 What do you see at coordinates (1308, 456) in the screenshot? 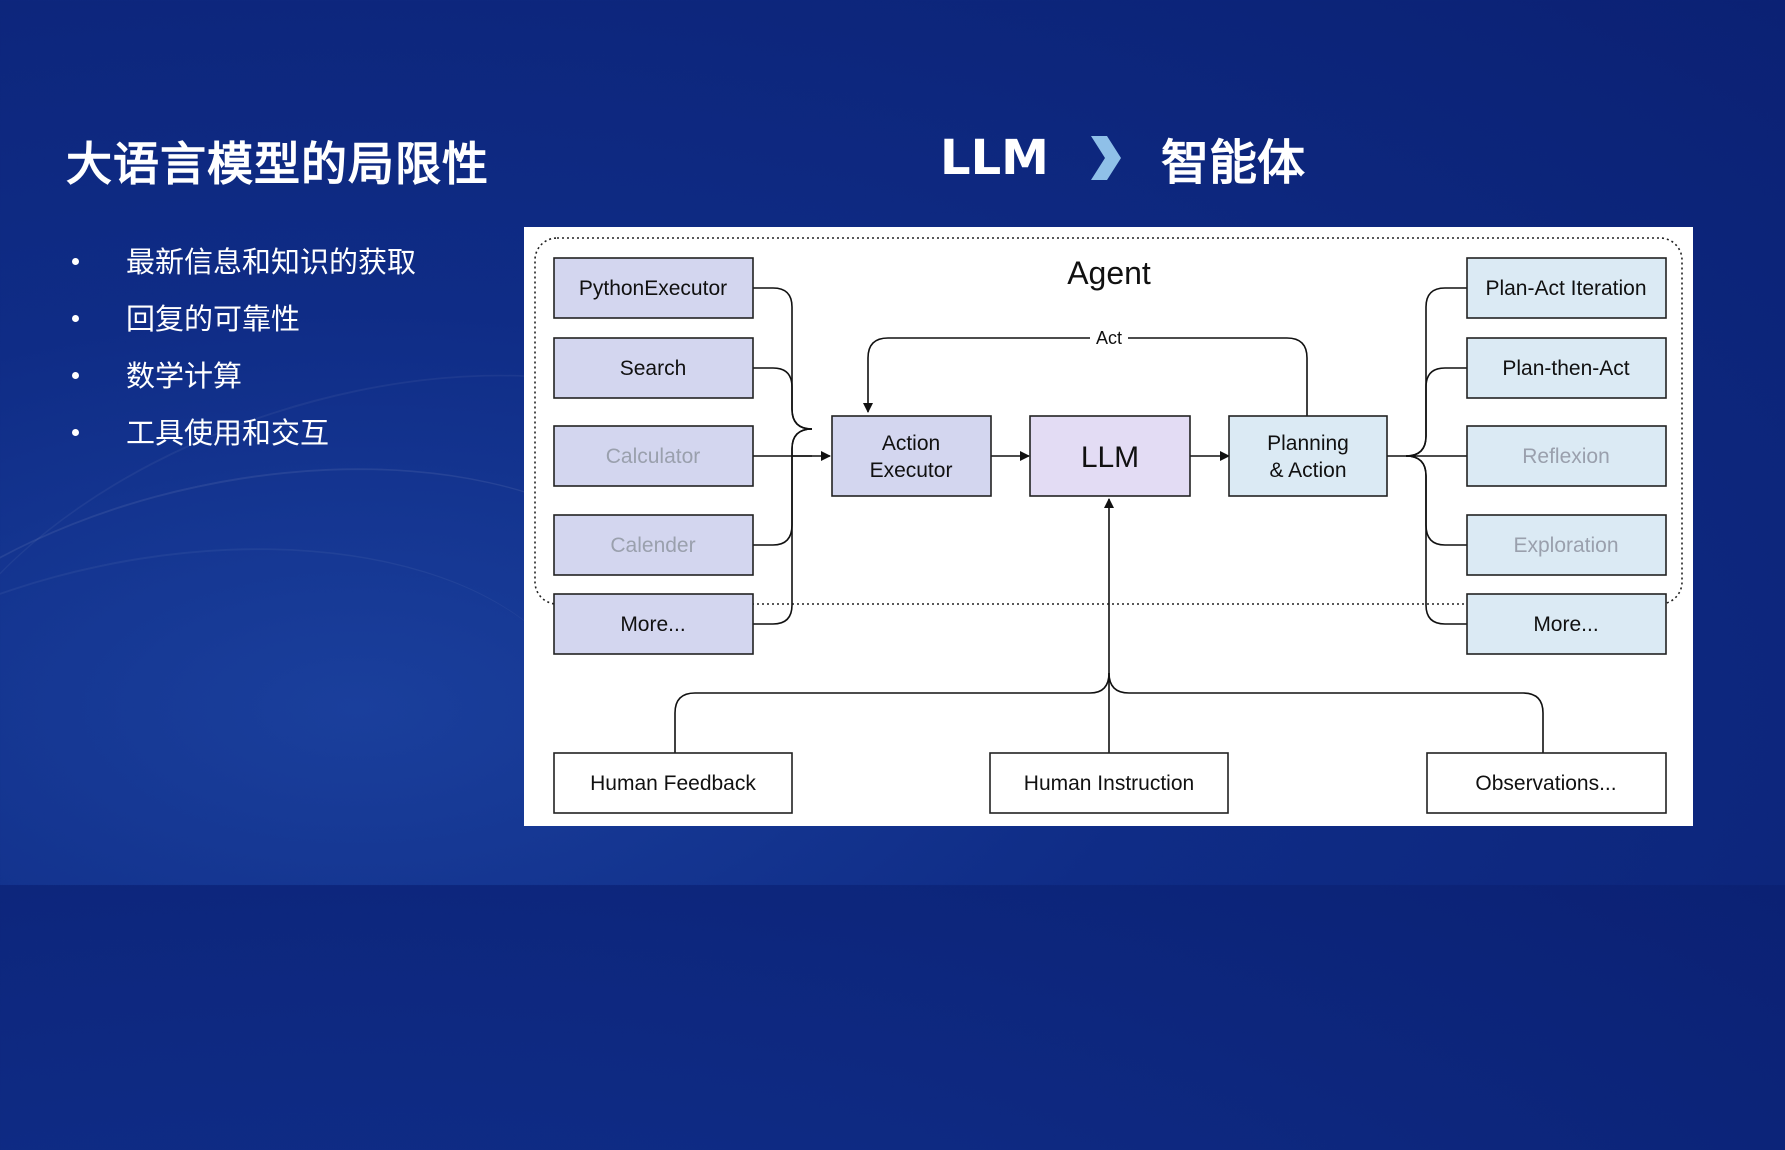
I see `planning-action-box: Planning & Action` at bounding box center [1308, 456].